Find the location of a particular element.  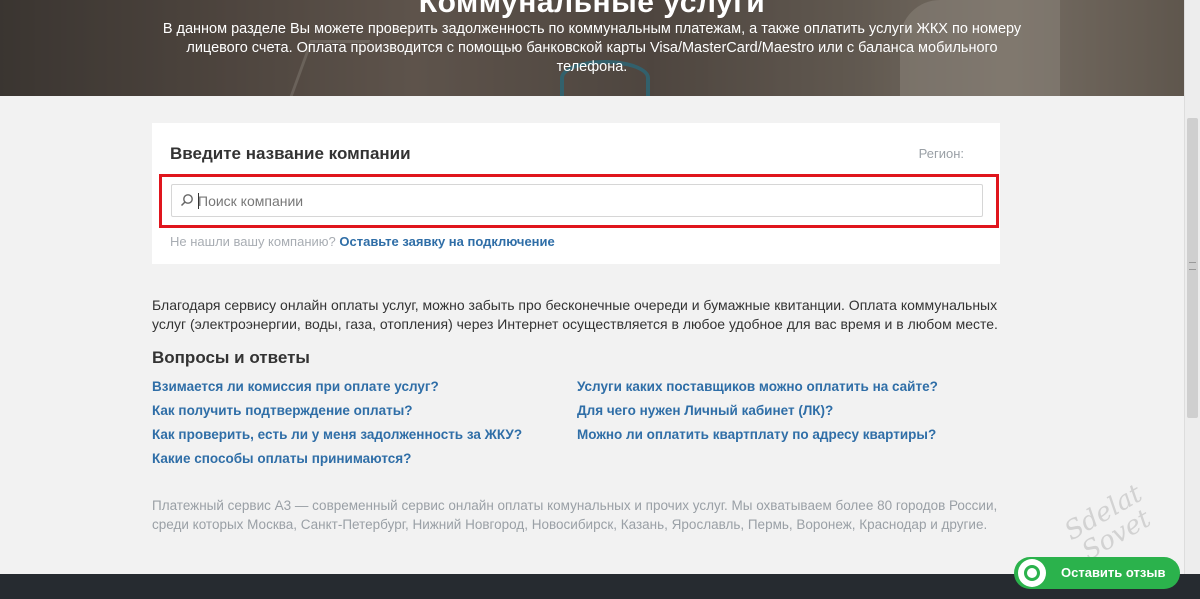

company-search-input is located at coordinates (588, 200).